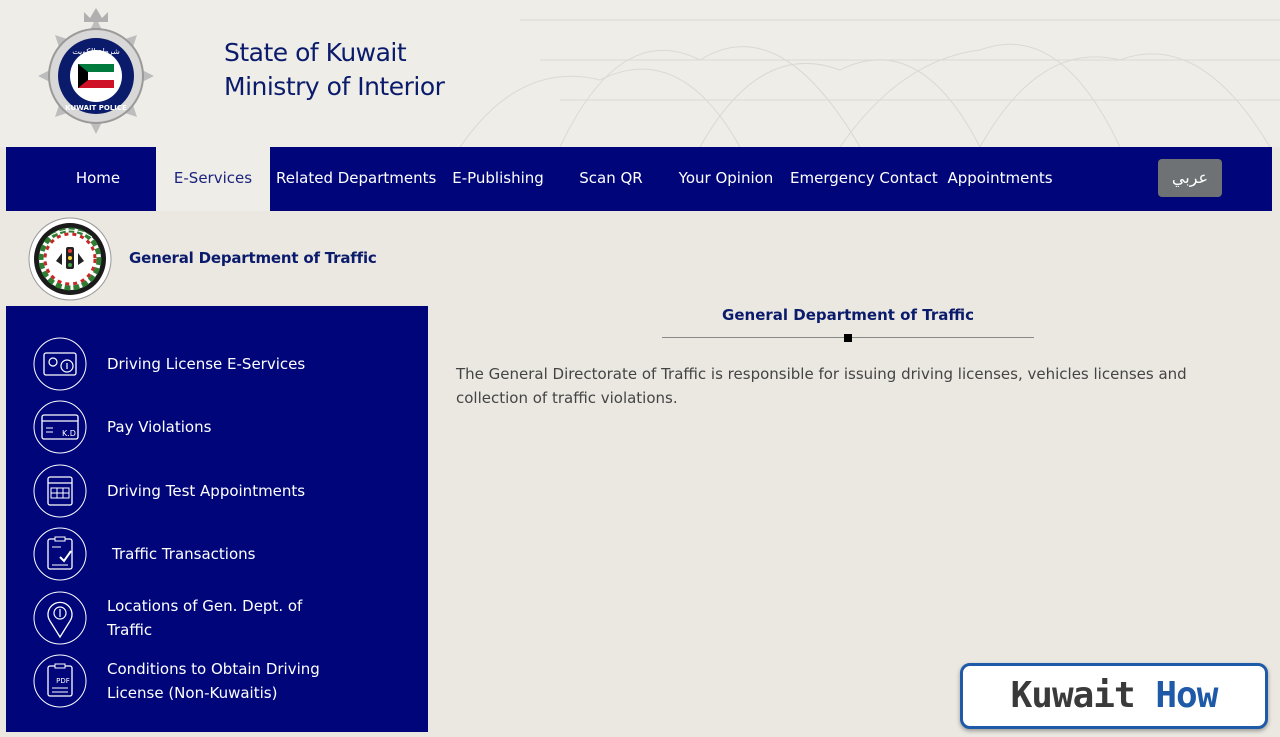 The image size is (1280, 737). I want to click on sidebar-item-driving-test-appointments: Driving Test Appointments, so click(217, 494).